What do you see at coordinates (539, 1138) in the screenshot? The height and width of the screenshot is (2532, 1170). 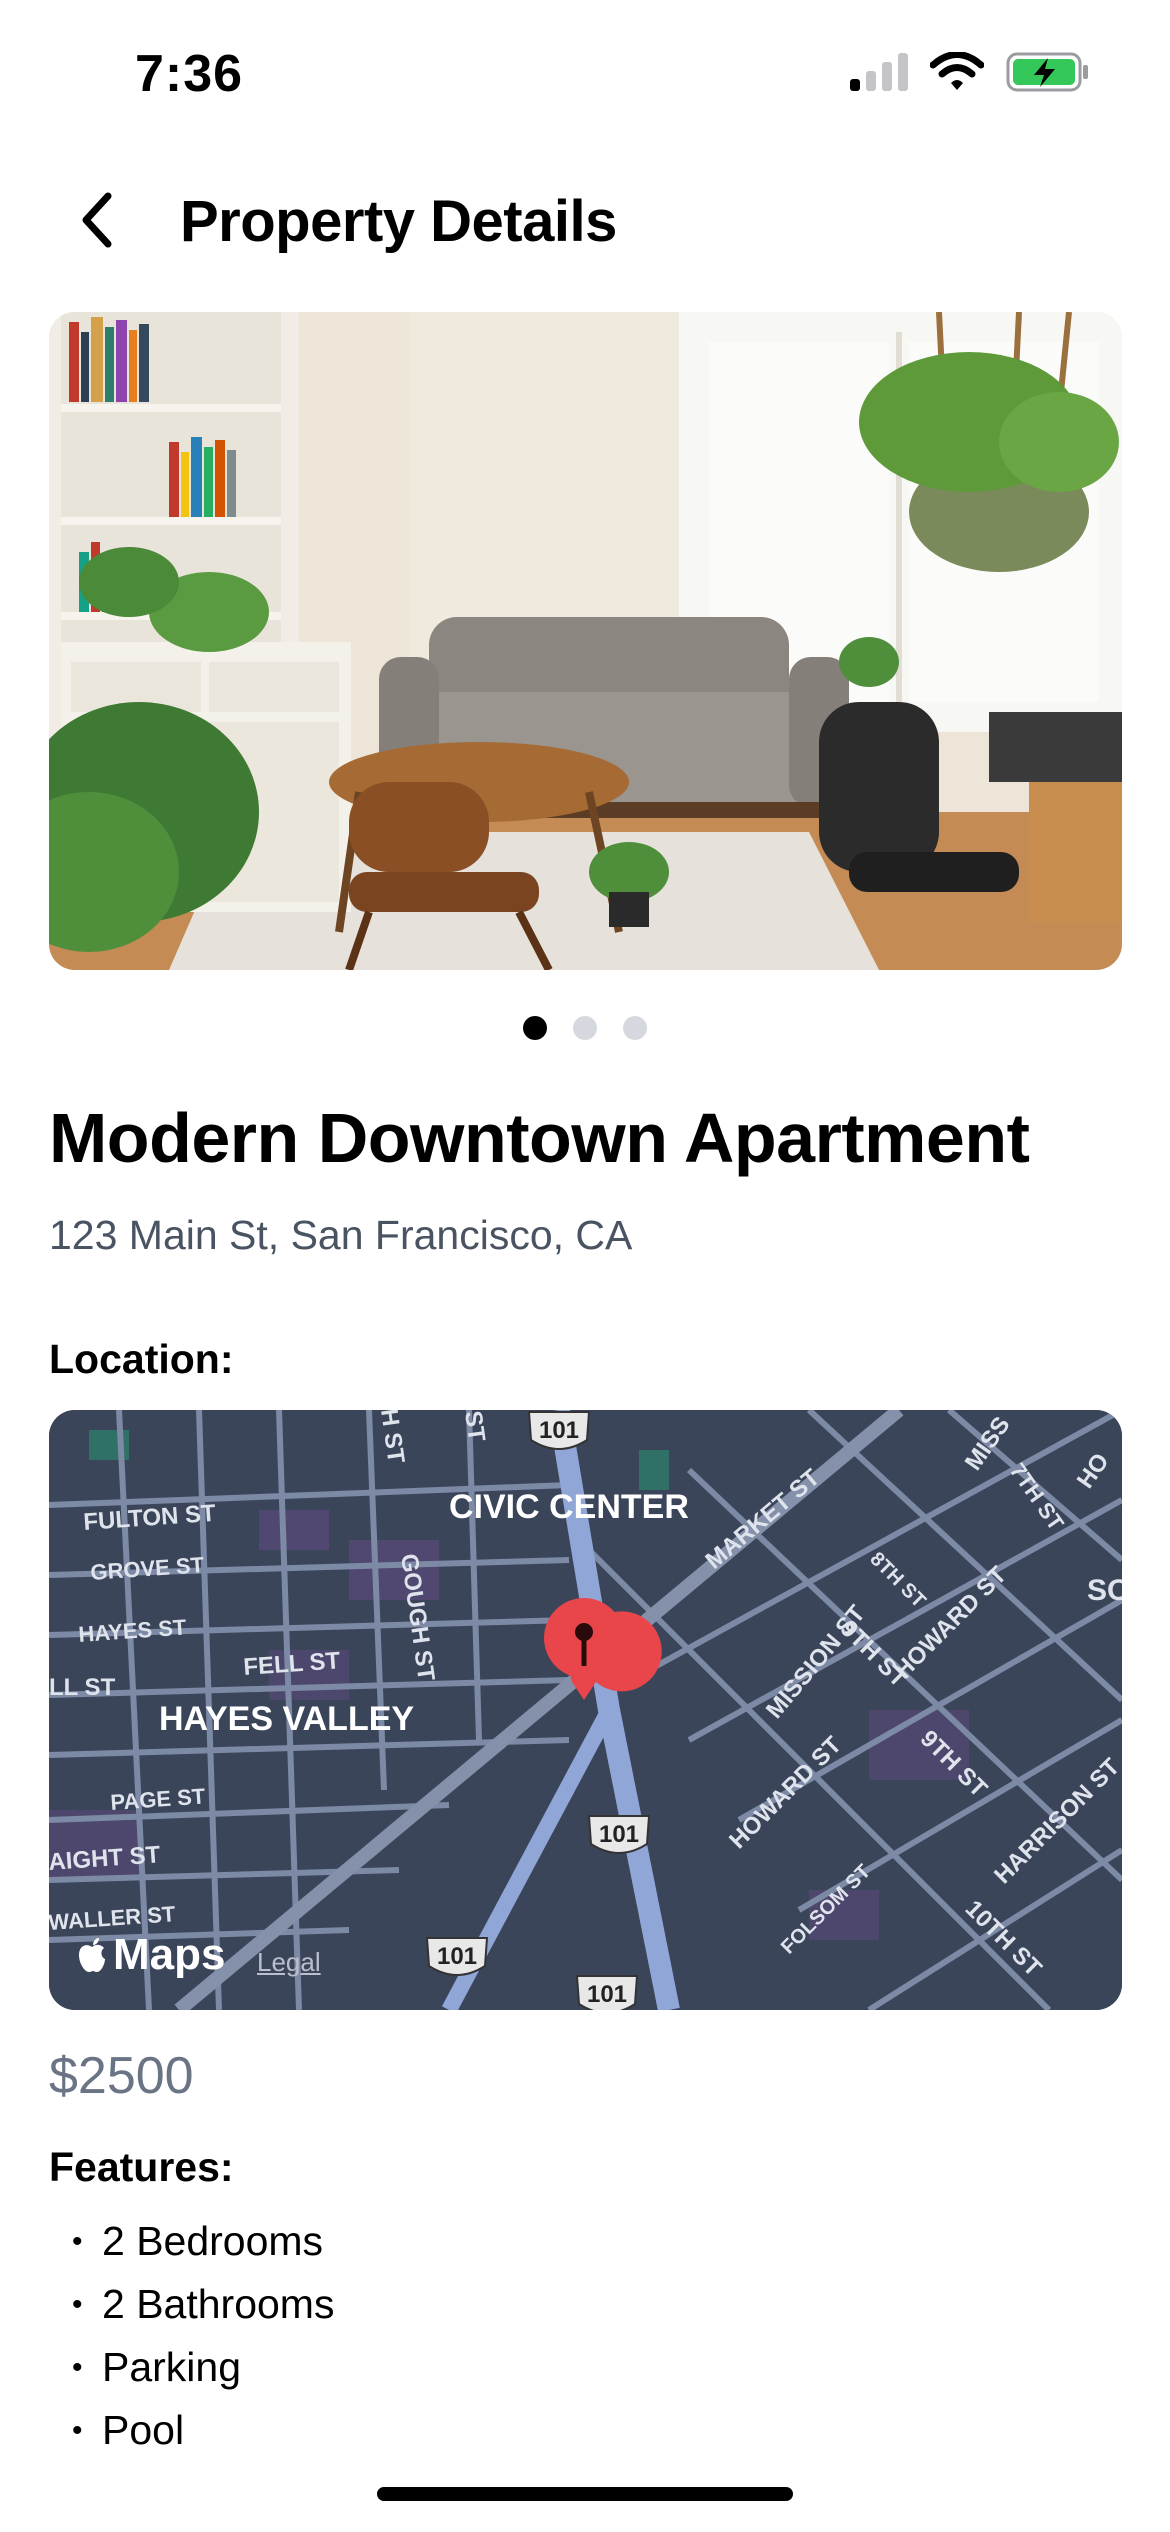 I see `property-title: Modern Downtown Apartment` at bounding box center [539, 1138].